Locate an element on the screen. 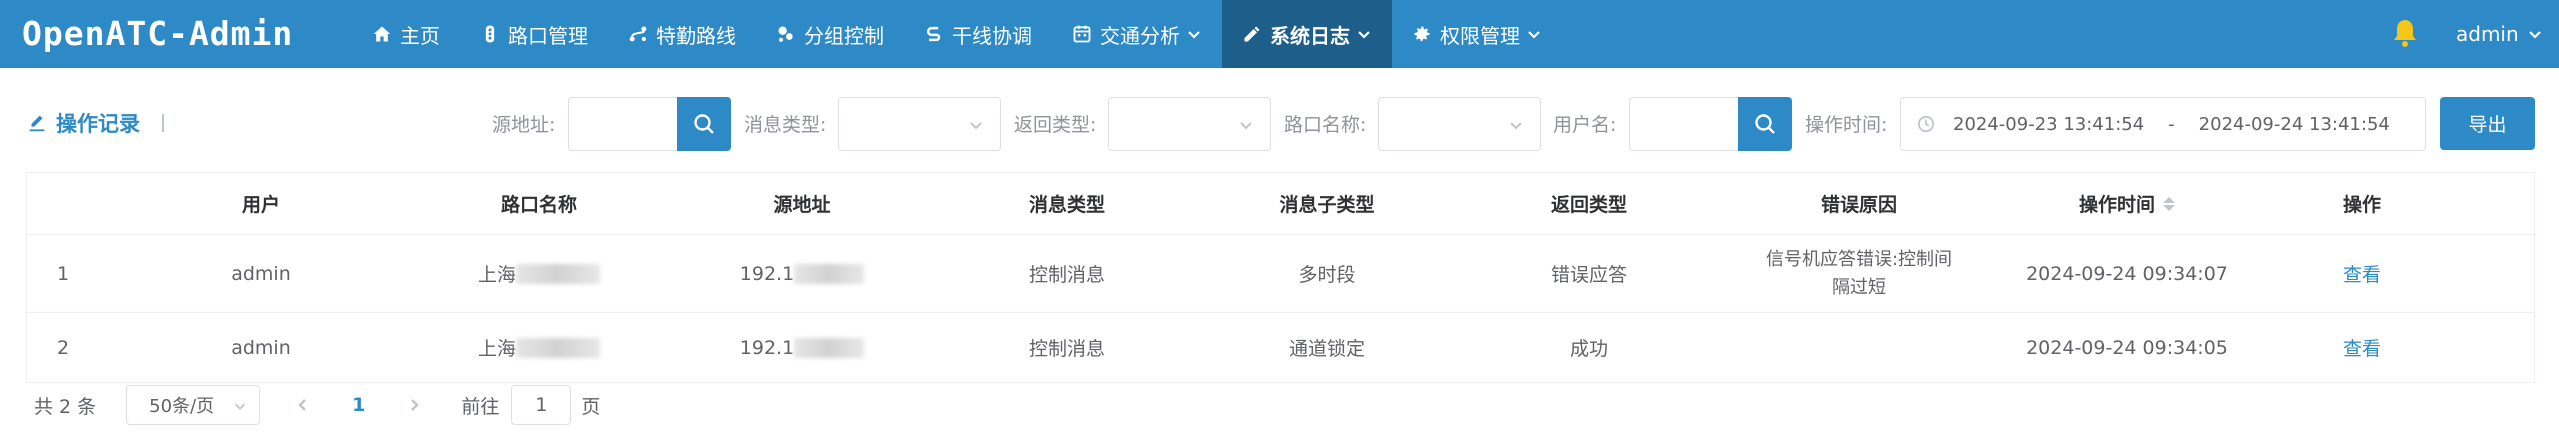  source-search-button is located at coordinates (704, 124).